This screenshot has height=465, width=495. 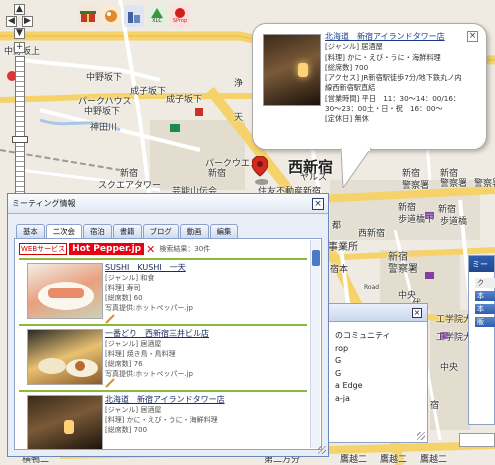 I want to click on tab-blog: ブログ, so click(x=160, y=231).